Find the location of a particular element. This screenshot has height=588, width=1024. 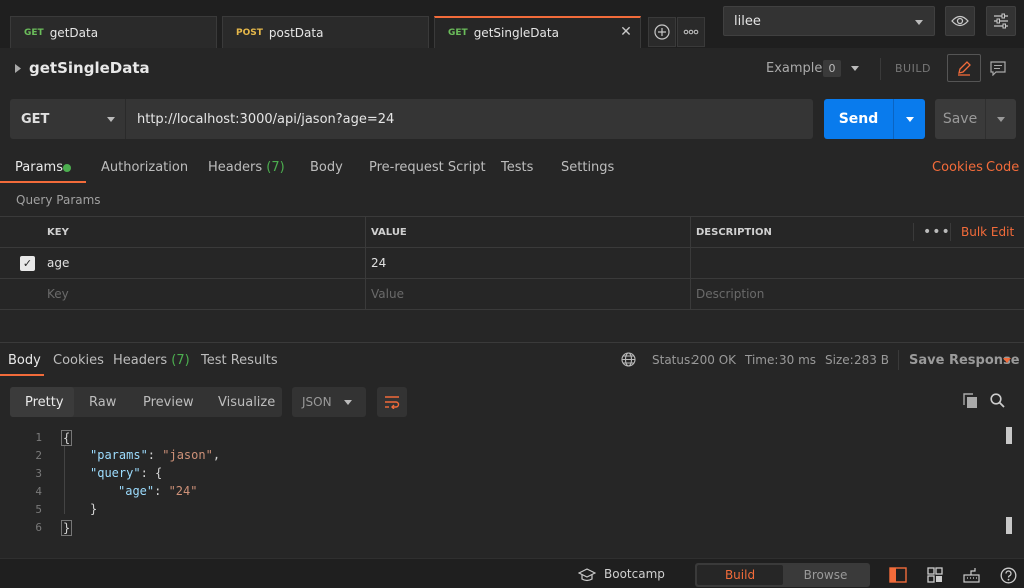

manage-environments-button is located at coordinates (1001, 21).